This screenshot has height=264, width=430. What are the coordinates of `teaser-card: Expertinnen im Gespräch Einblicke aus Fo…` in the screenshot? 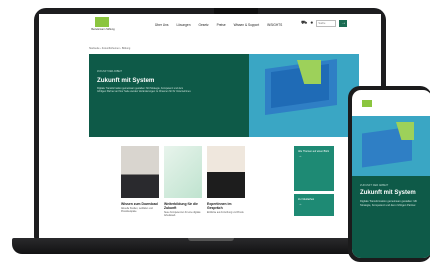 It's located at (226, 180).